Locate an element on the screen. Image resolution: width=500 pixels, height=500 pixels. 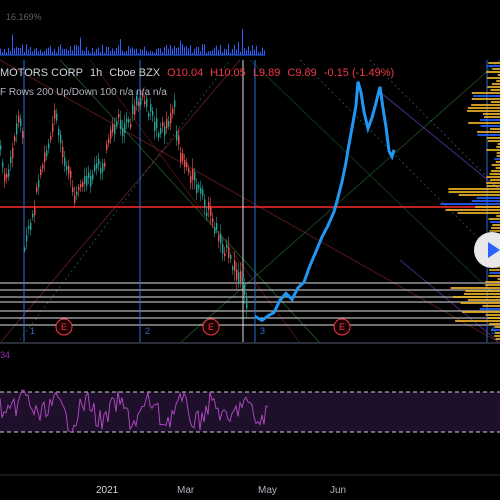
indicator-value-3: n/a is located at coordinates (159, 92).